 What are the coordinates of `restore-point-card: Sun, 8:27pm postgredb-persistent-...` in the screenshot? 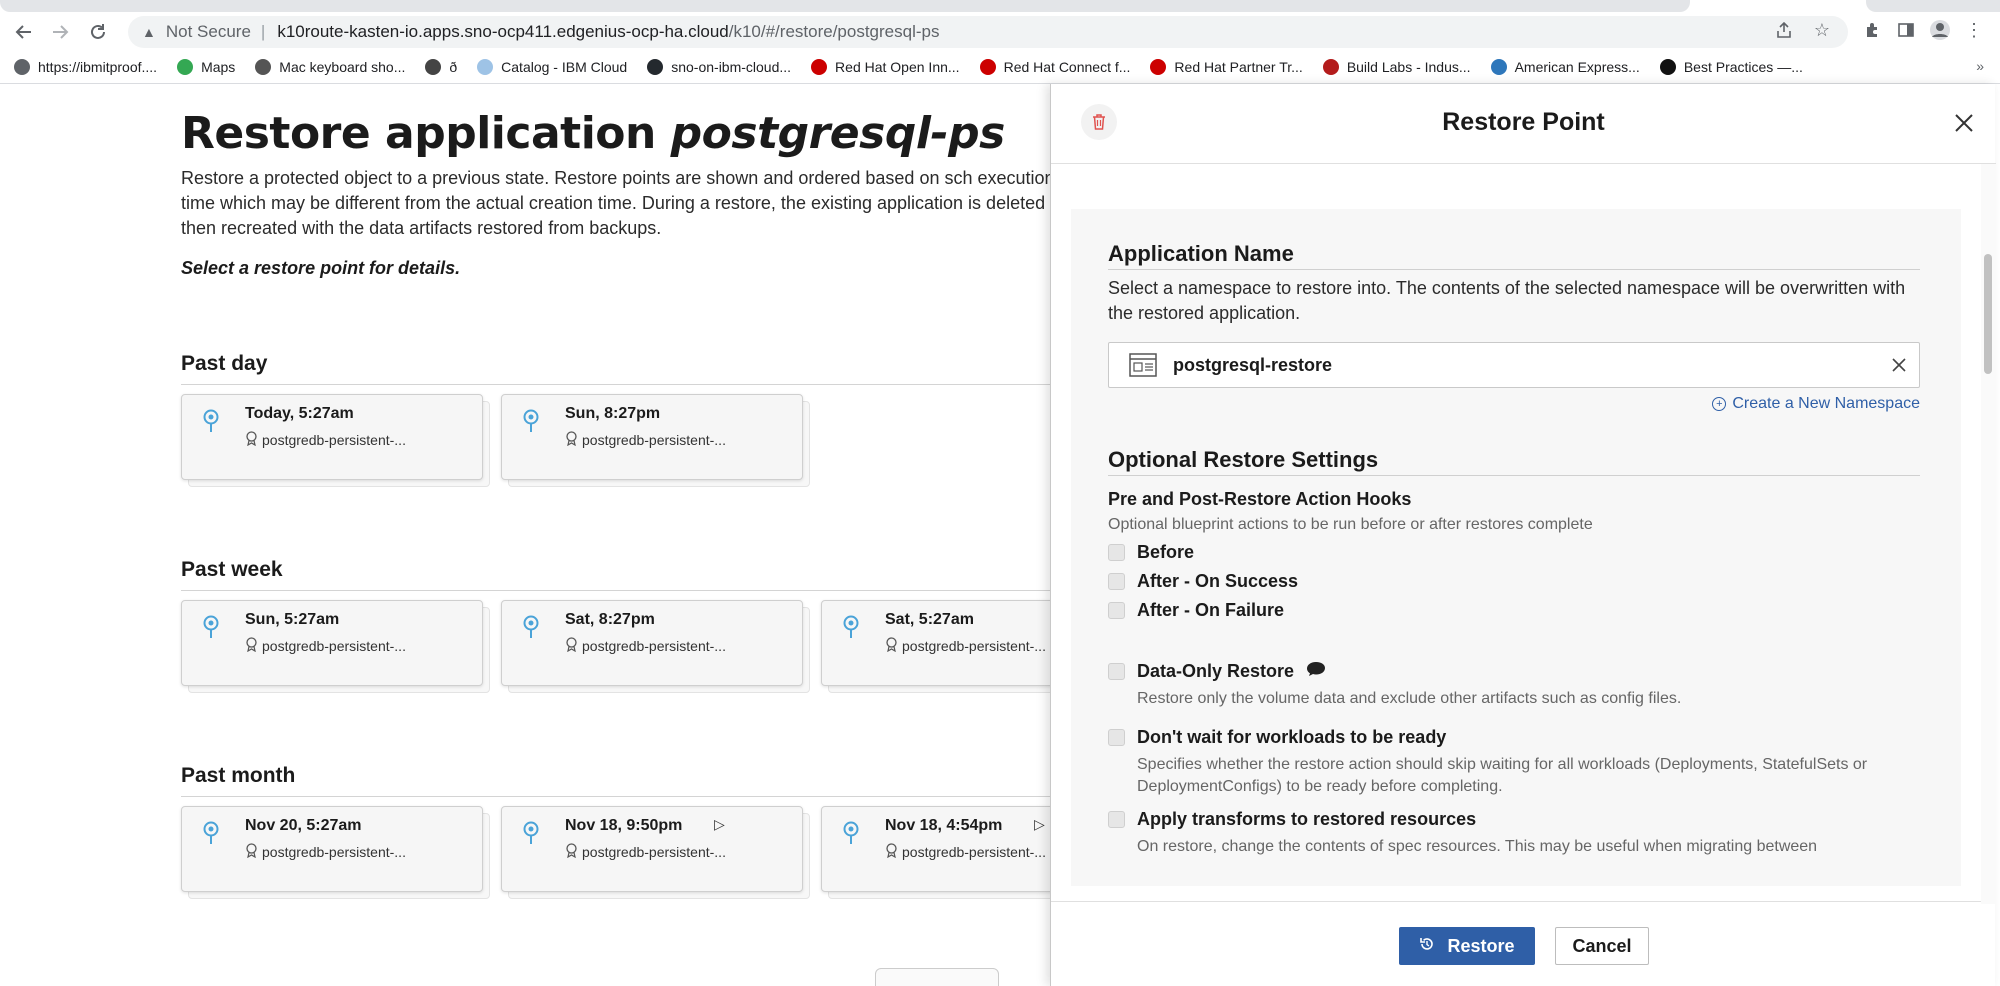 It's located at (652, 437).